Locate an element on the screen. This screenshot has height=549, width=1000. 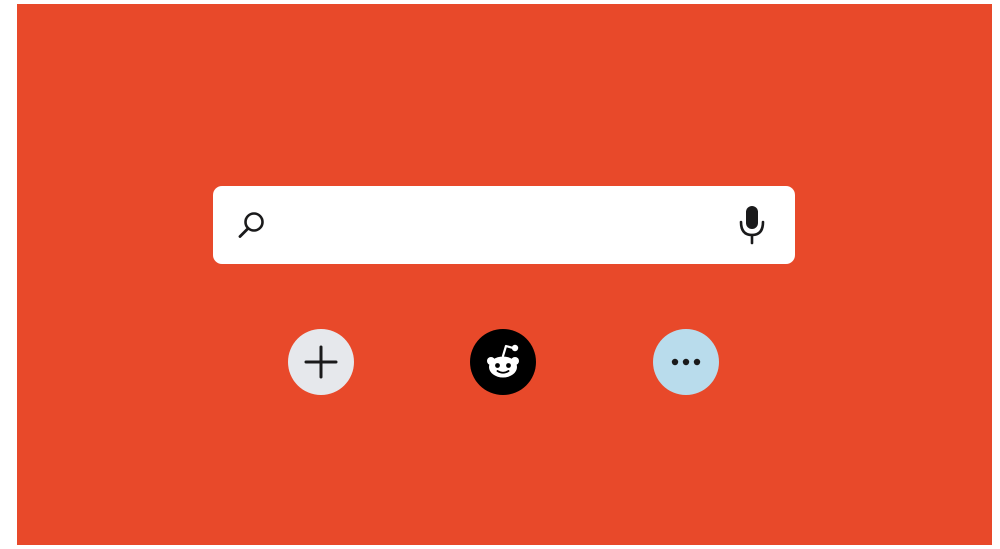
search-bar is located at coordinates (504, 225).